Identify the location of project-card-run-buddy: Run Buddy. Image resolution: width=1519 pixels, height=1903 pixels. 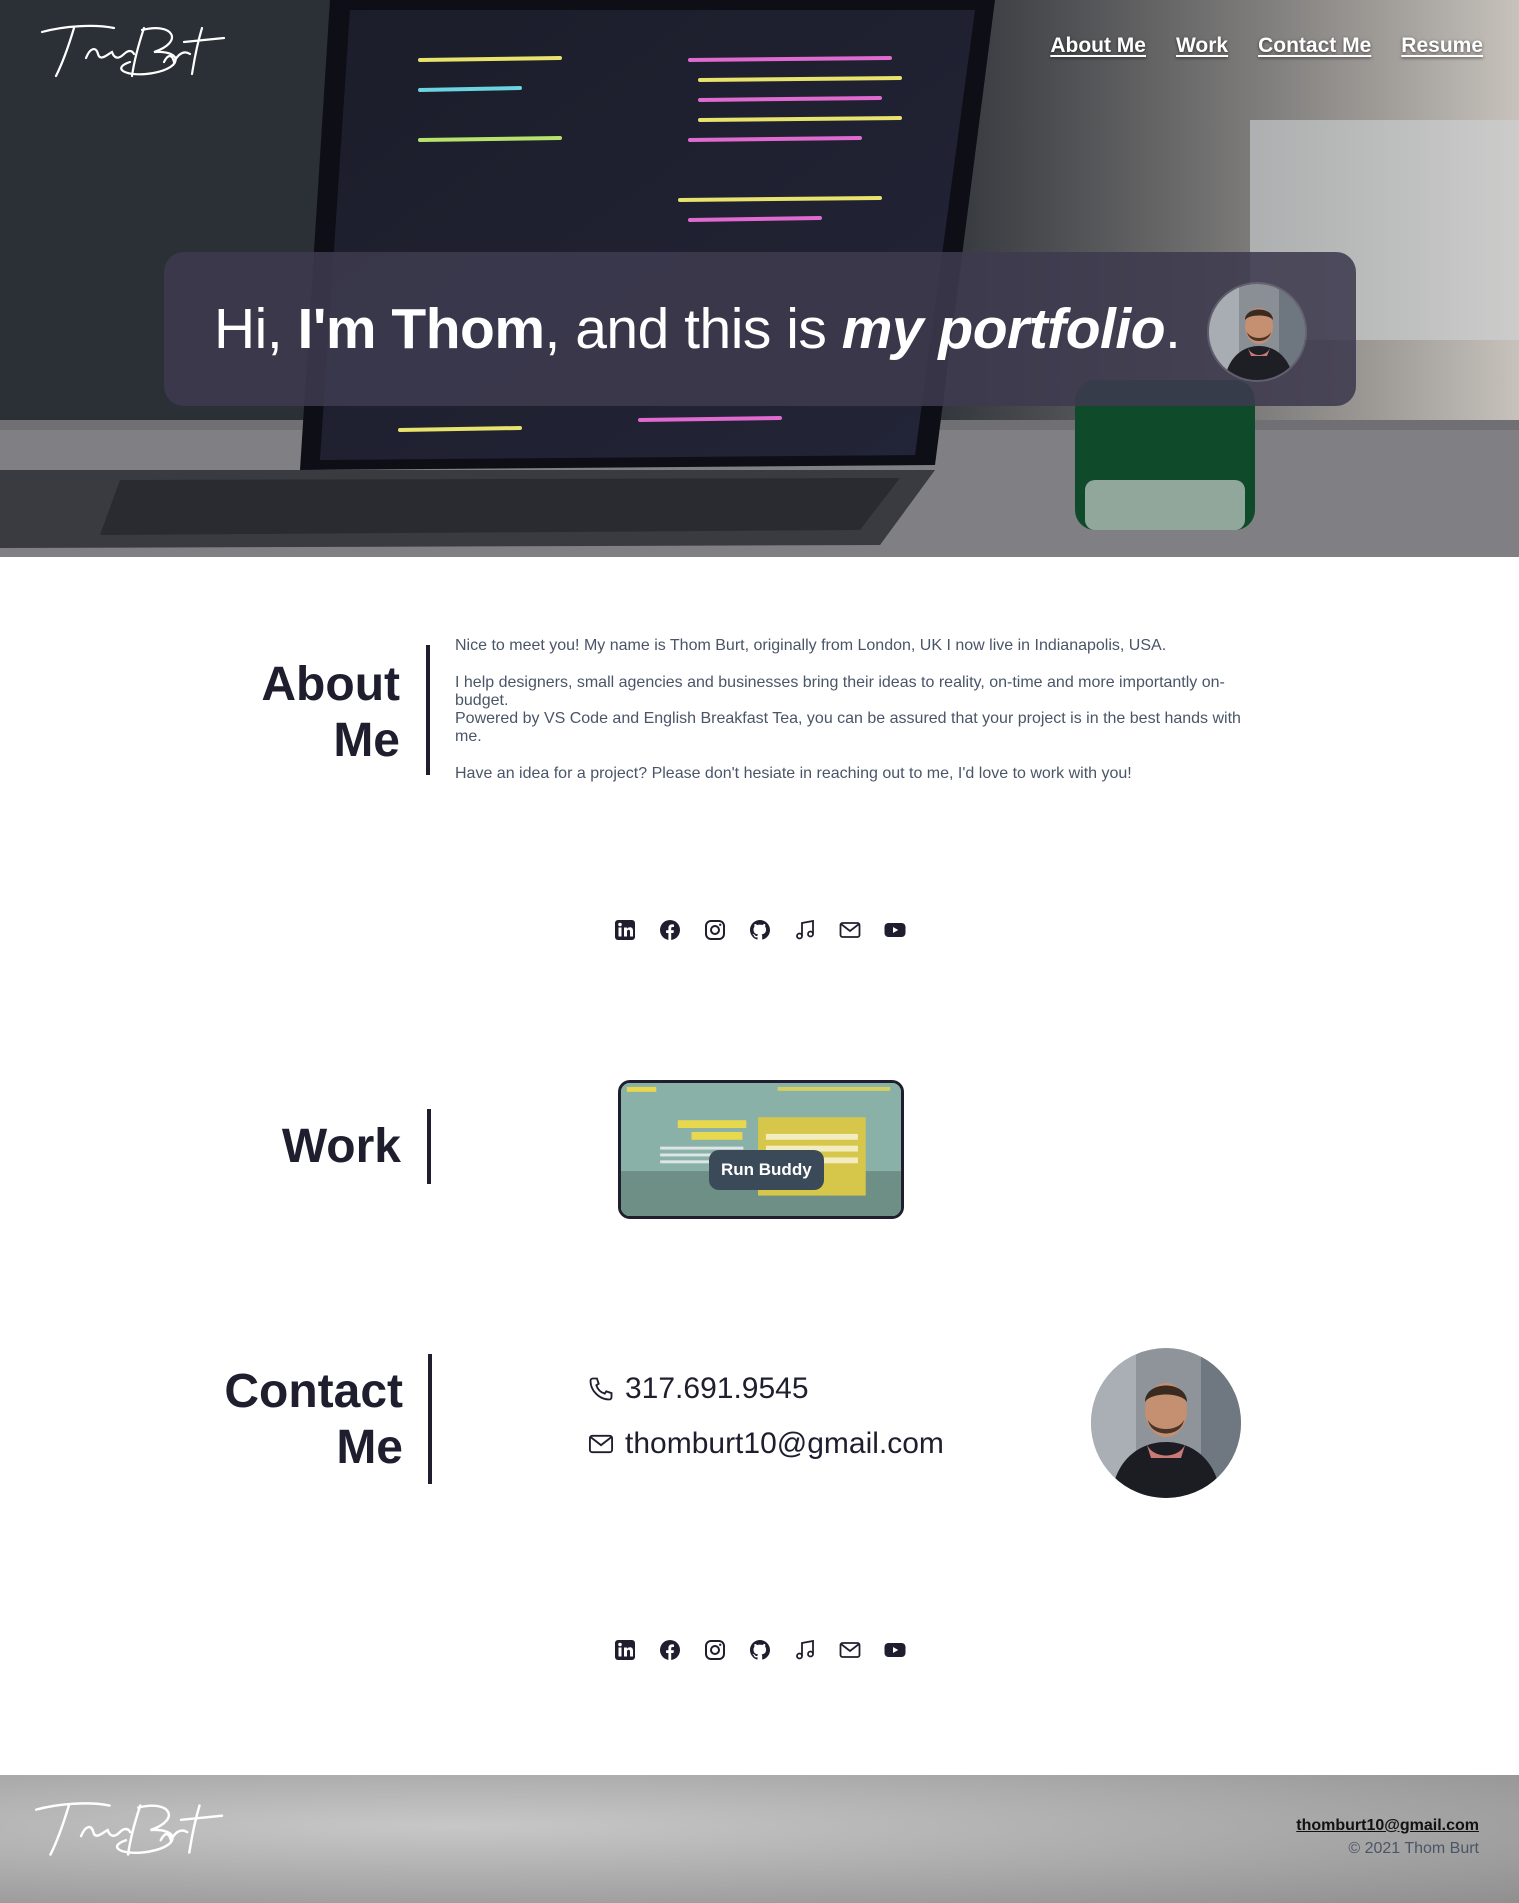
(761, 1149).